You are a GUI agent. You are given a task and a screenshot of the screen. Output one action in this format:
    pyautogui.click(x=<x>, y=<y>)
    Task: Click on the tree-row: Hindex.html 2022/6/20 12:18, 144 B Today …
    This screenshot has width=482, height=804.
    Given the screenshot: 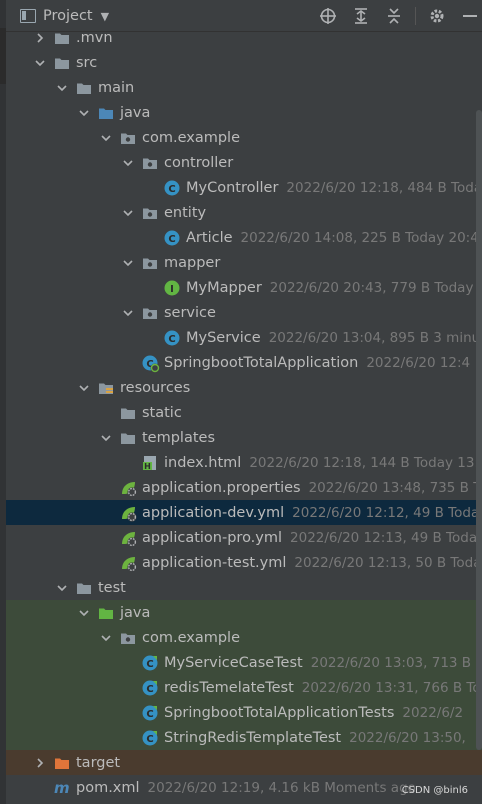 What is the action you would take?
    pyautogui.click(x=244, y=462)
    